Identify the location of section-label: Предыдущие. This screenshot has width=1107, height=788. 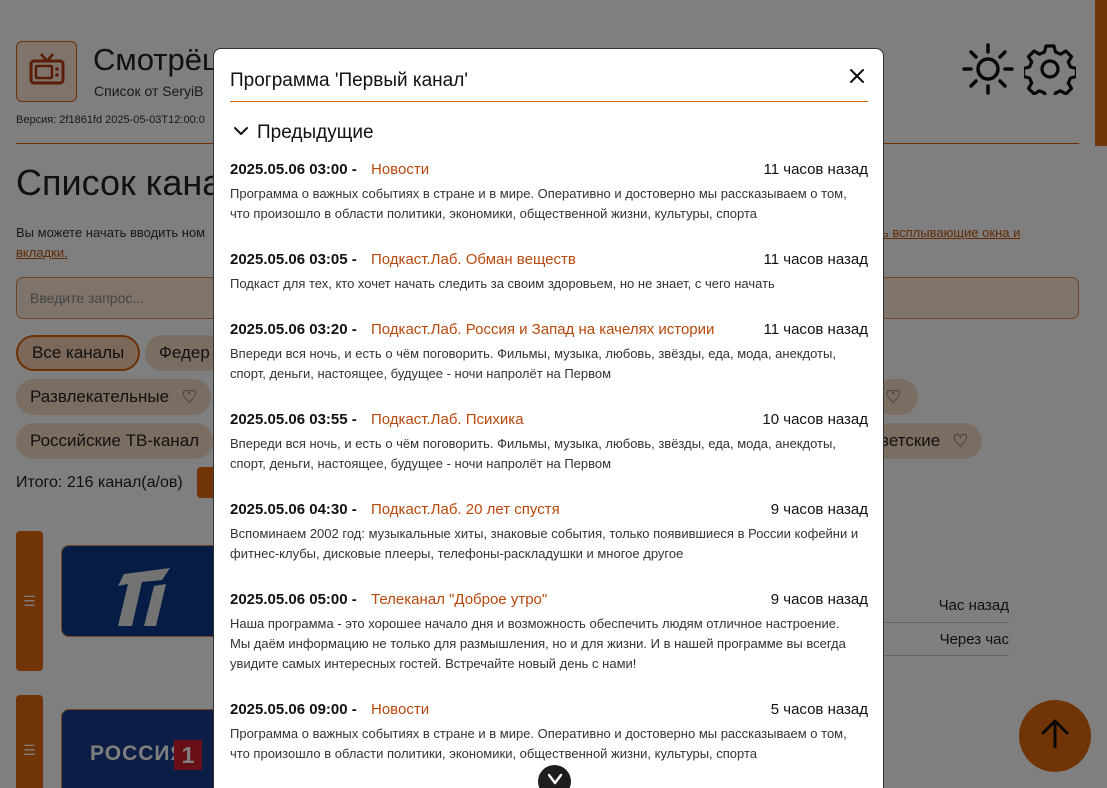
(315, 132).